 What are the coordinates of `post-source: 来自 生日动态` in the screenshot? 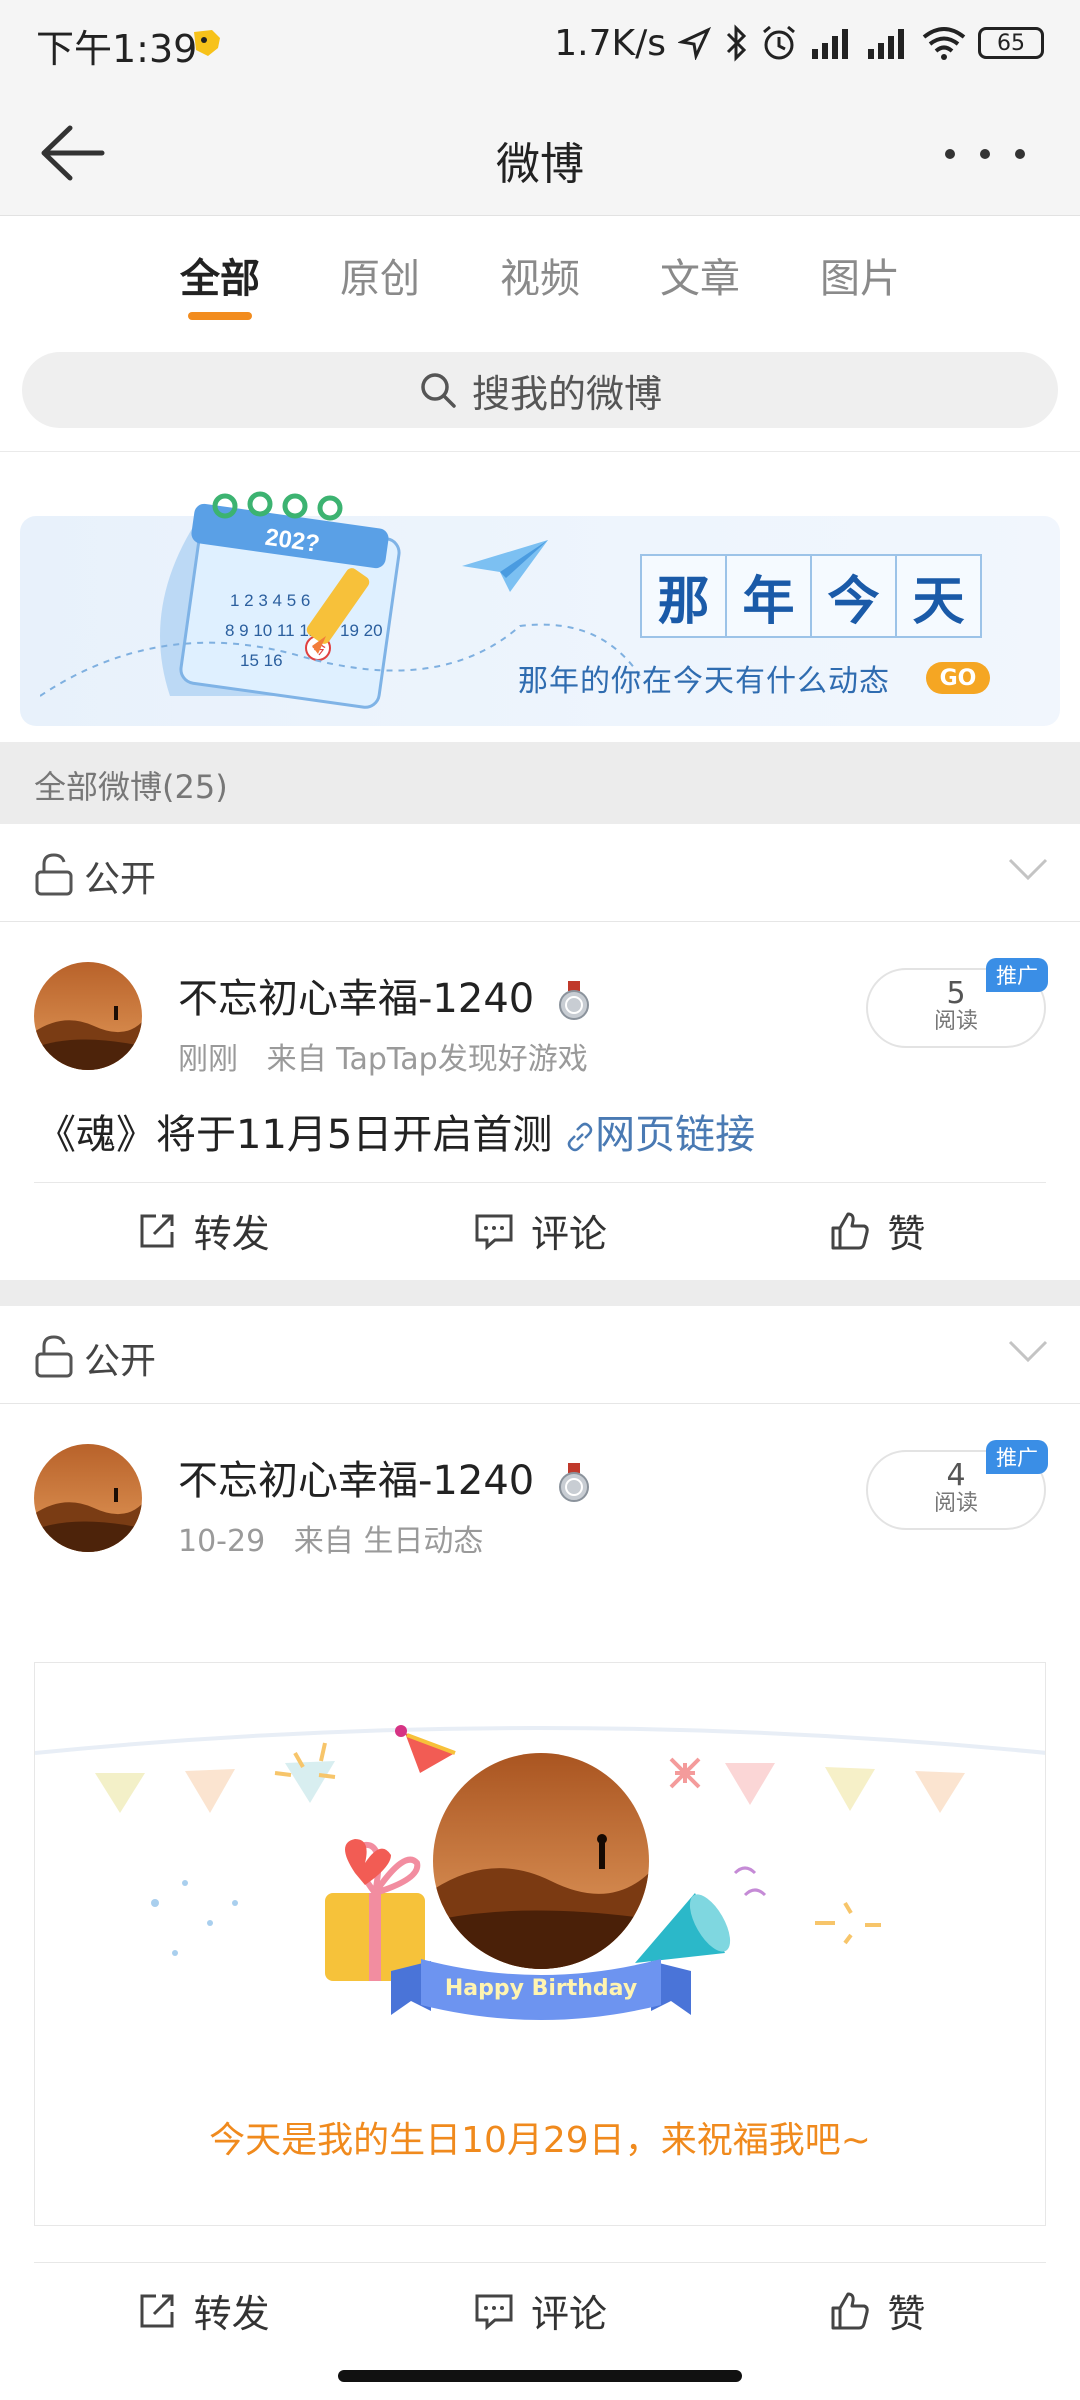 It's located at (388, 1541).